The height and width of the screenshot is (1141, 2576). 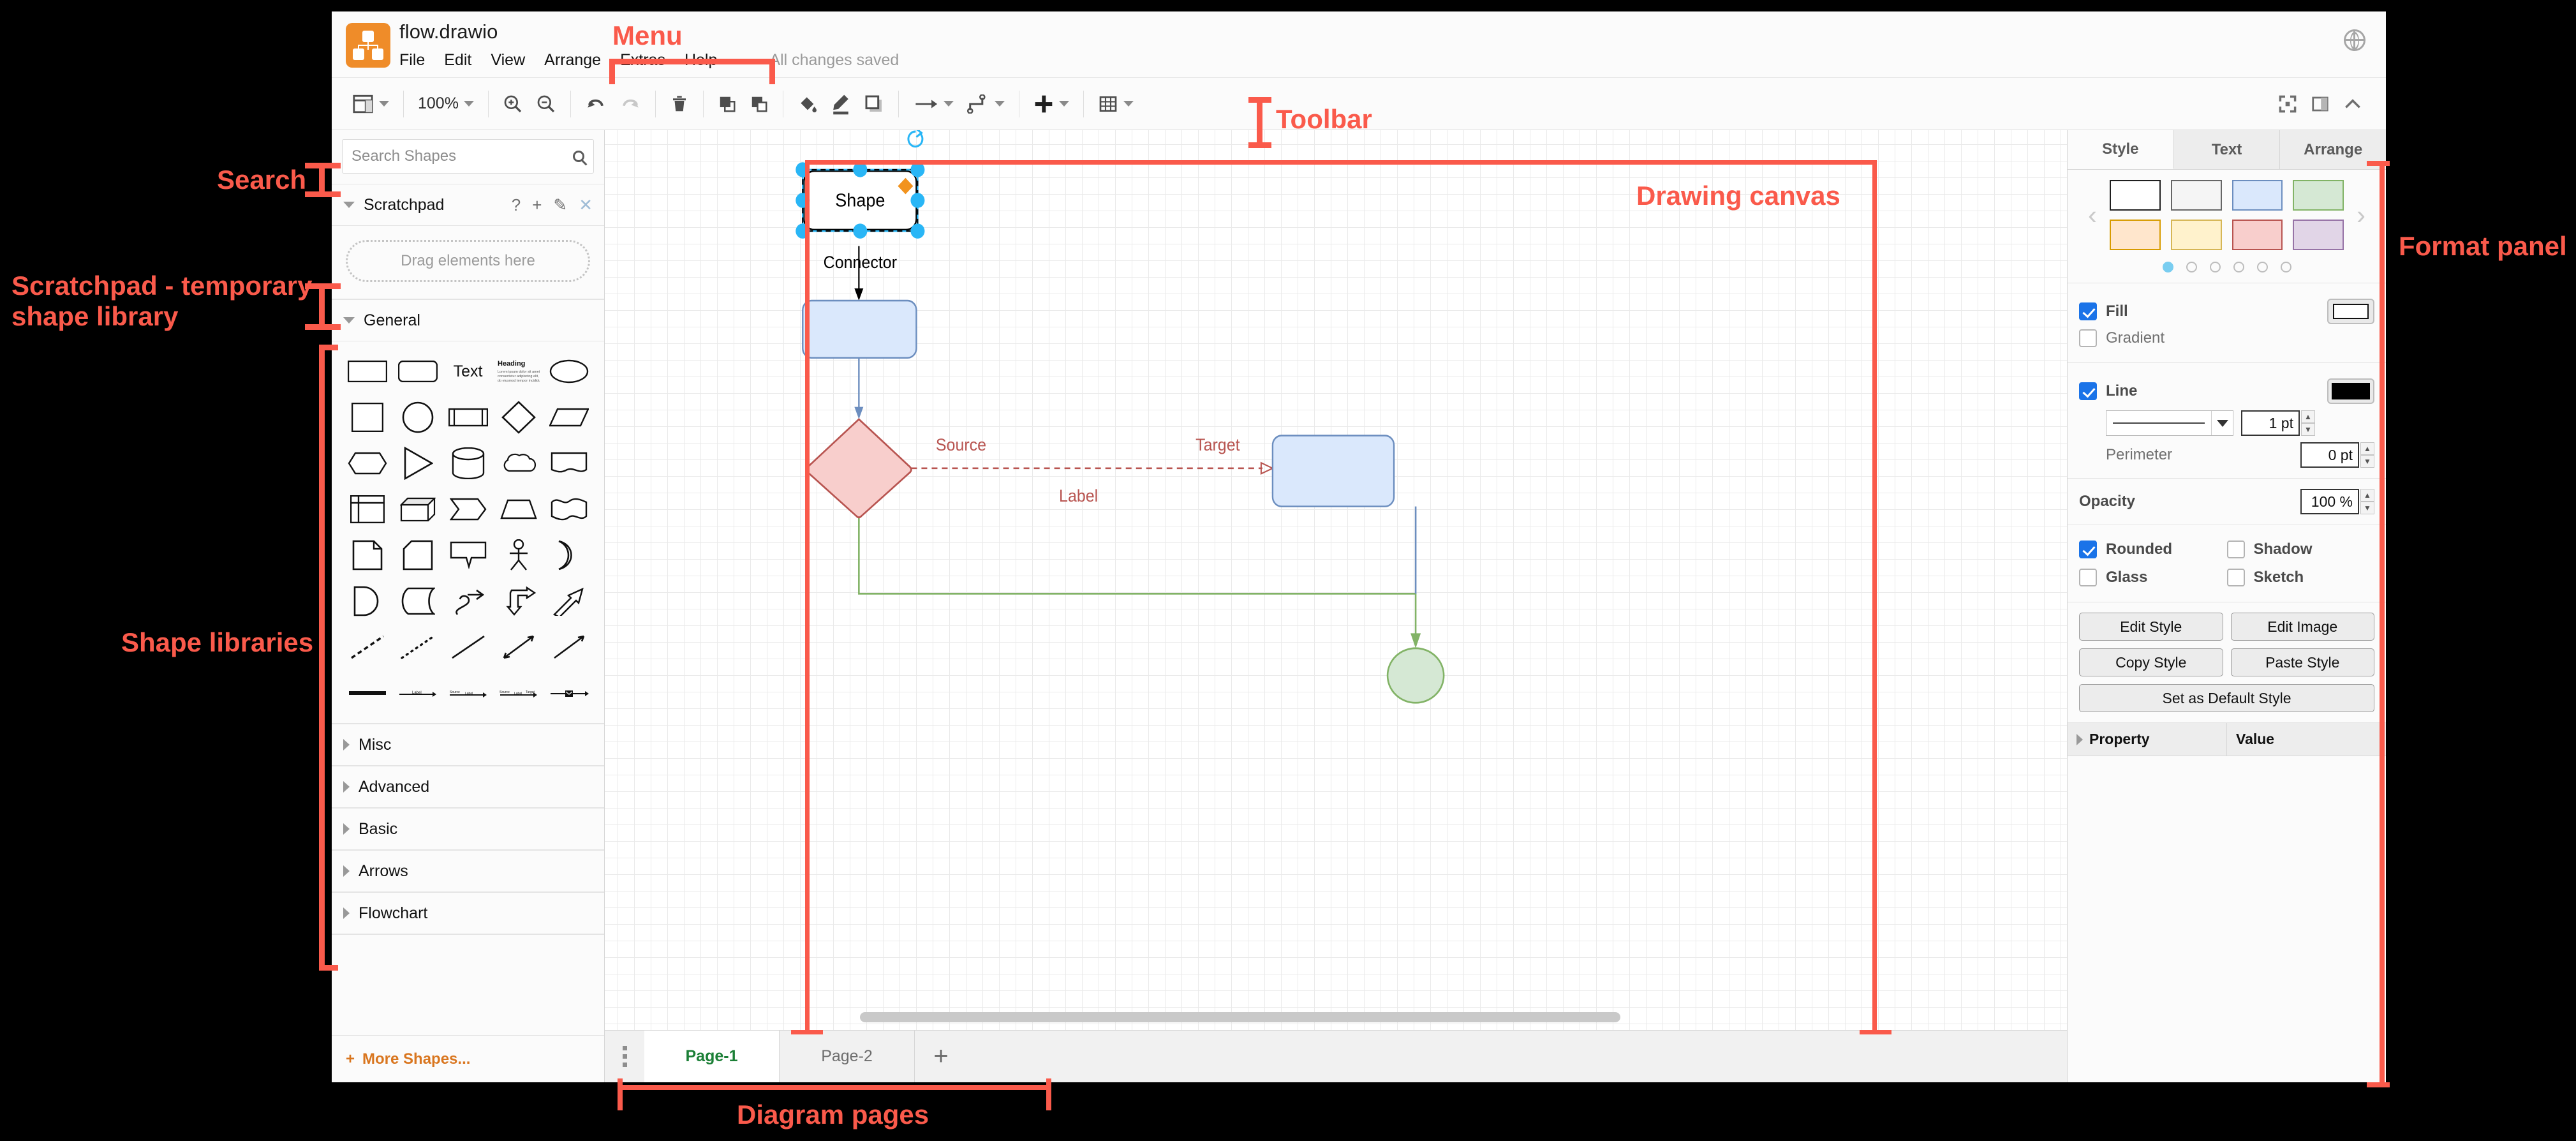 I want to click on sketch-checkbox, so click(x=2235, y=577).